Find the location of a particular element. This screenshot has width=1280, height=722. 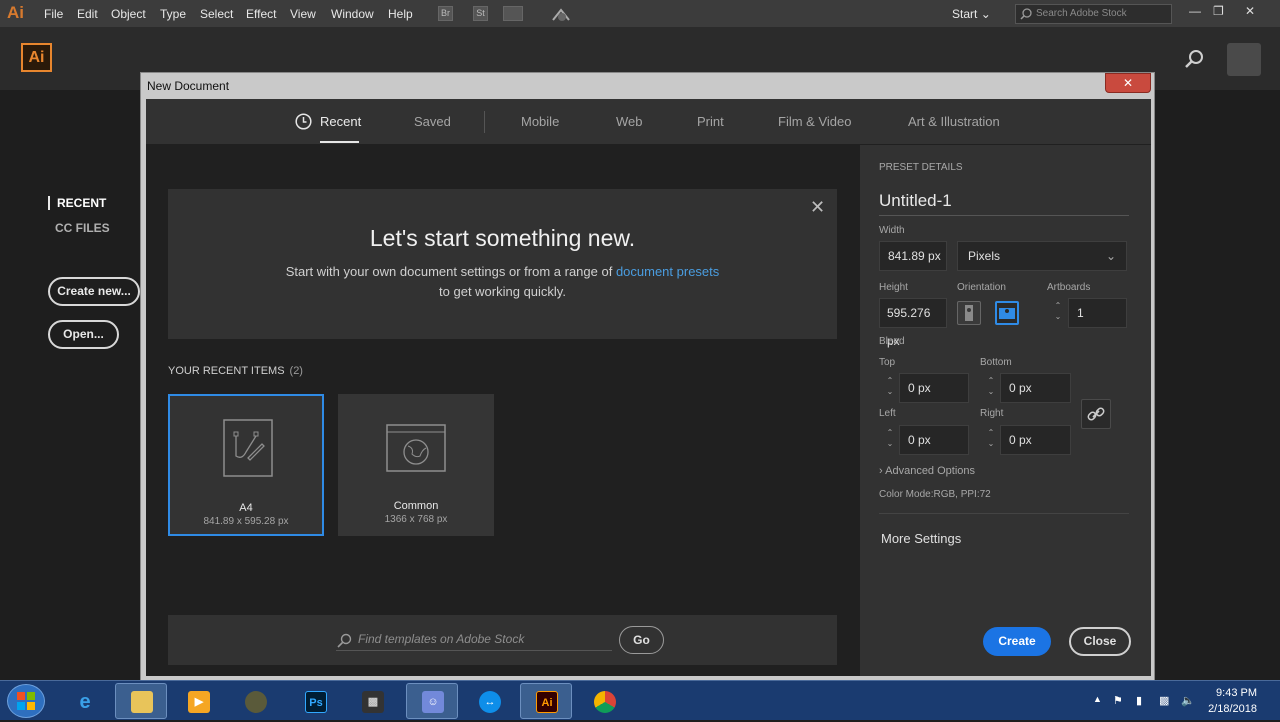

dialog-close-button: ✕ is located at coordinates (1128, 83).